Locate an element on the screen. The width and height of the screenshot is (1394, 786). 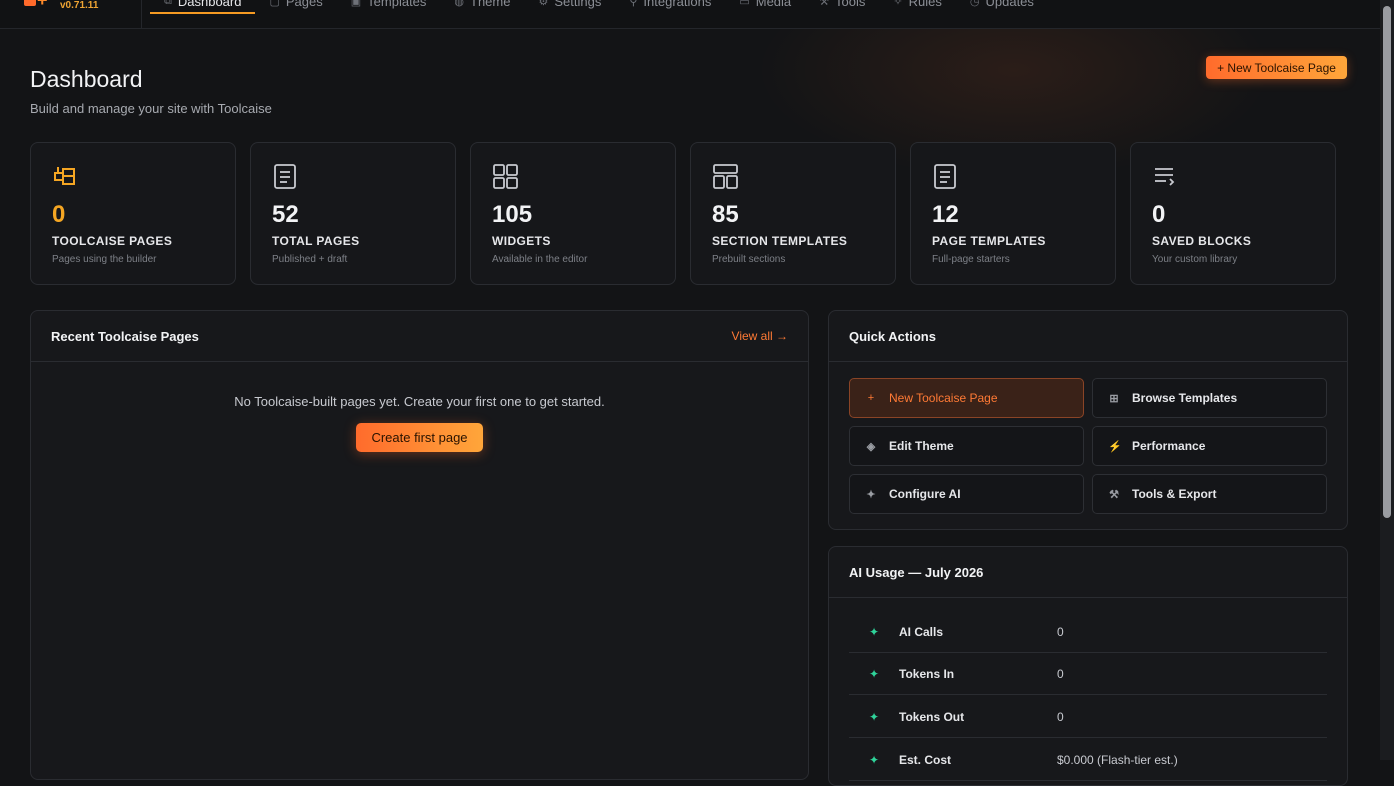
page-title: Dashboard is located at coordinates (86, 79).